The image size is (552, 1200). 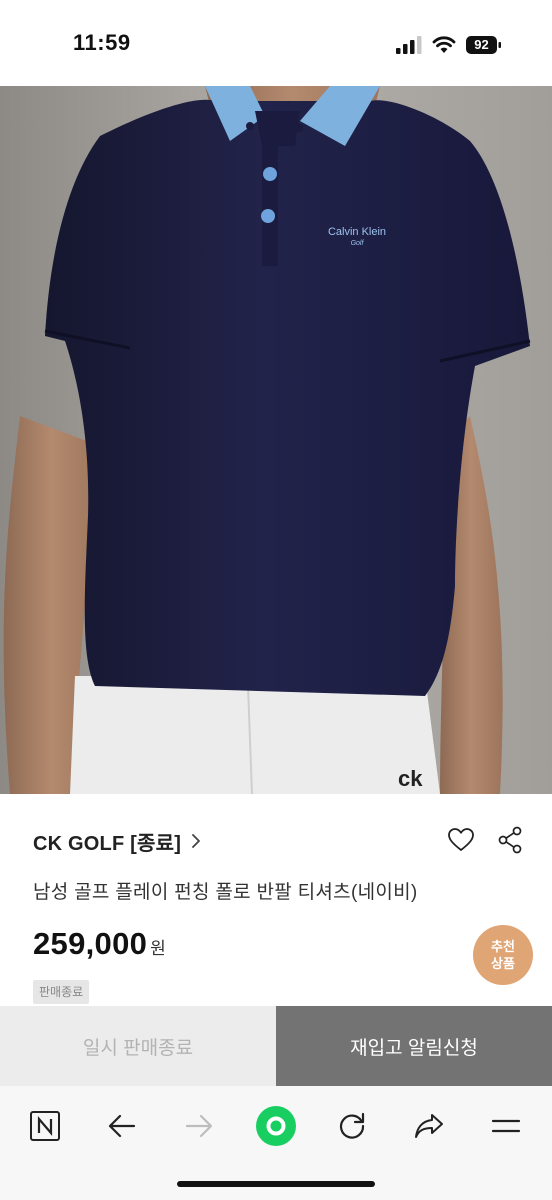 I want to click on forward-arrow-icon, so click(x=199, y=1126).